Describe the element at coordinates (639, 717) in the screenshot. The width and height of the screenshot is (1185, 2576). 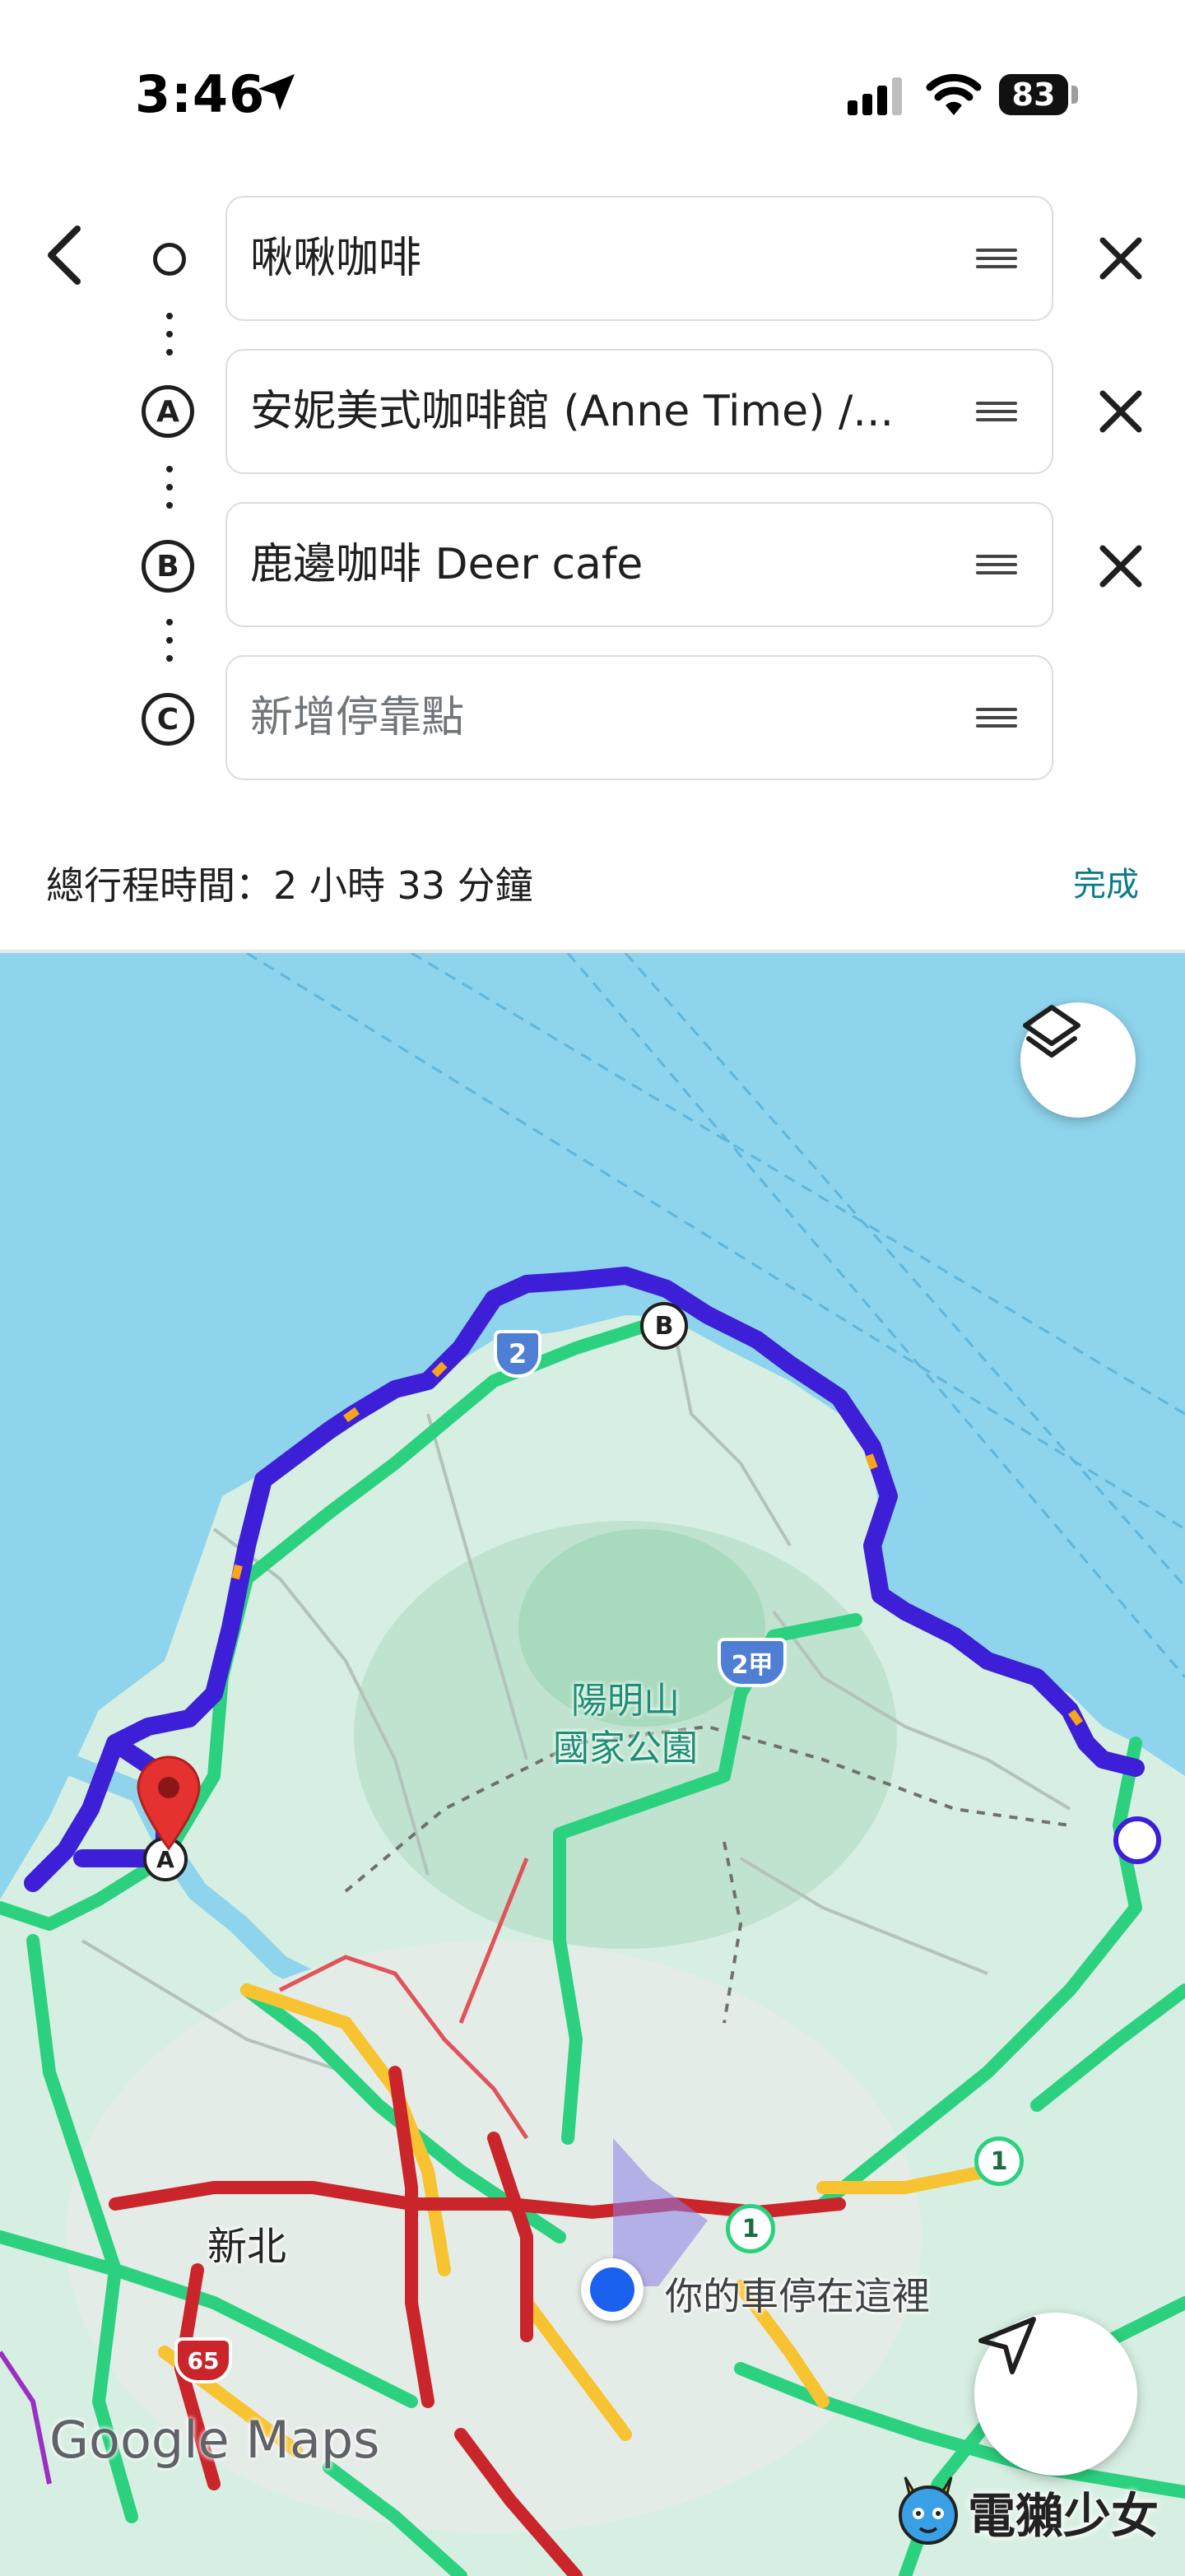
I see `add-stop-field: 新增停靠點` at that location.